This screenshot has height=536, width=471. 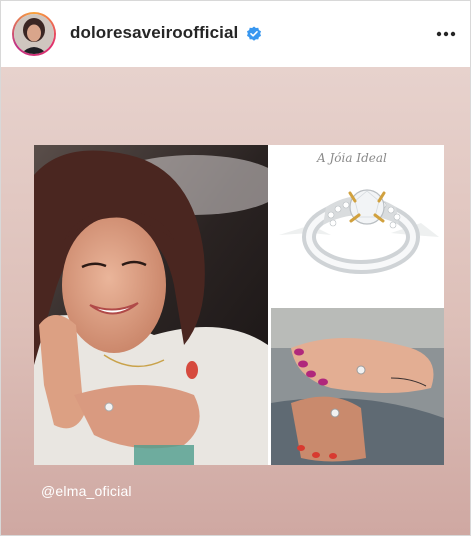 What do you see at coordinates (357, 225) in the screenshot?
I see `ring-product-photo: A Jóia Ideal` at bounding box center [357, 225].